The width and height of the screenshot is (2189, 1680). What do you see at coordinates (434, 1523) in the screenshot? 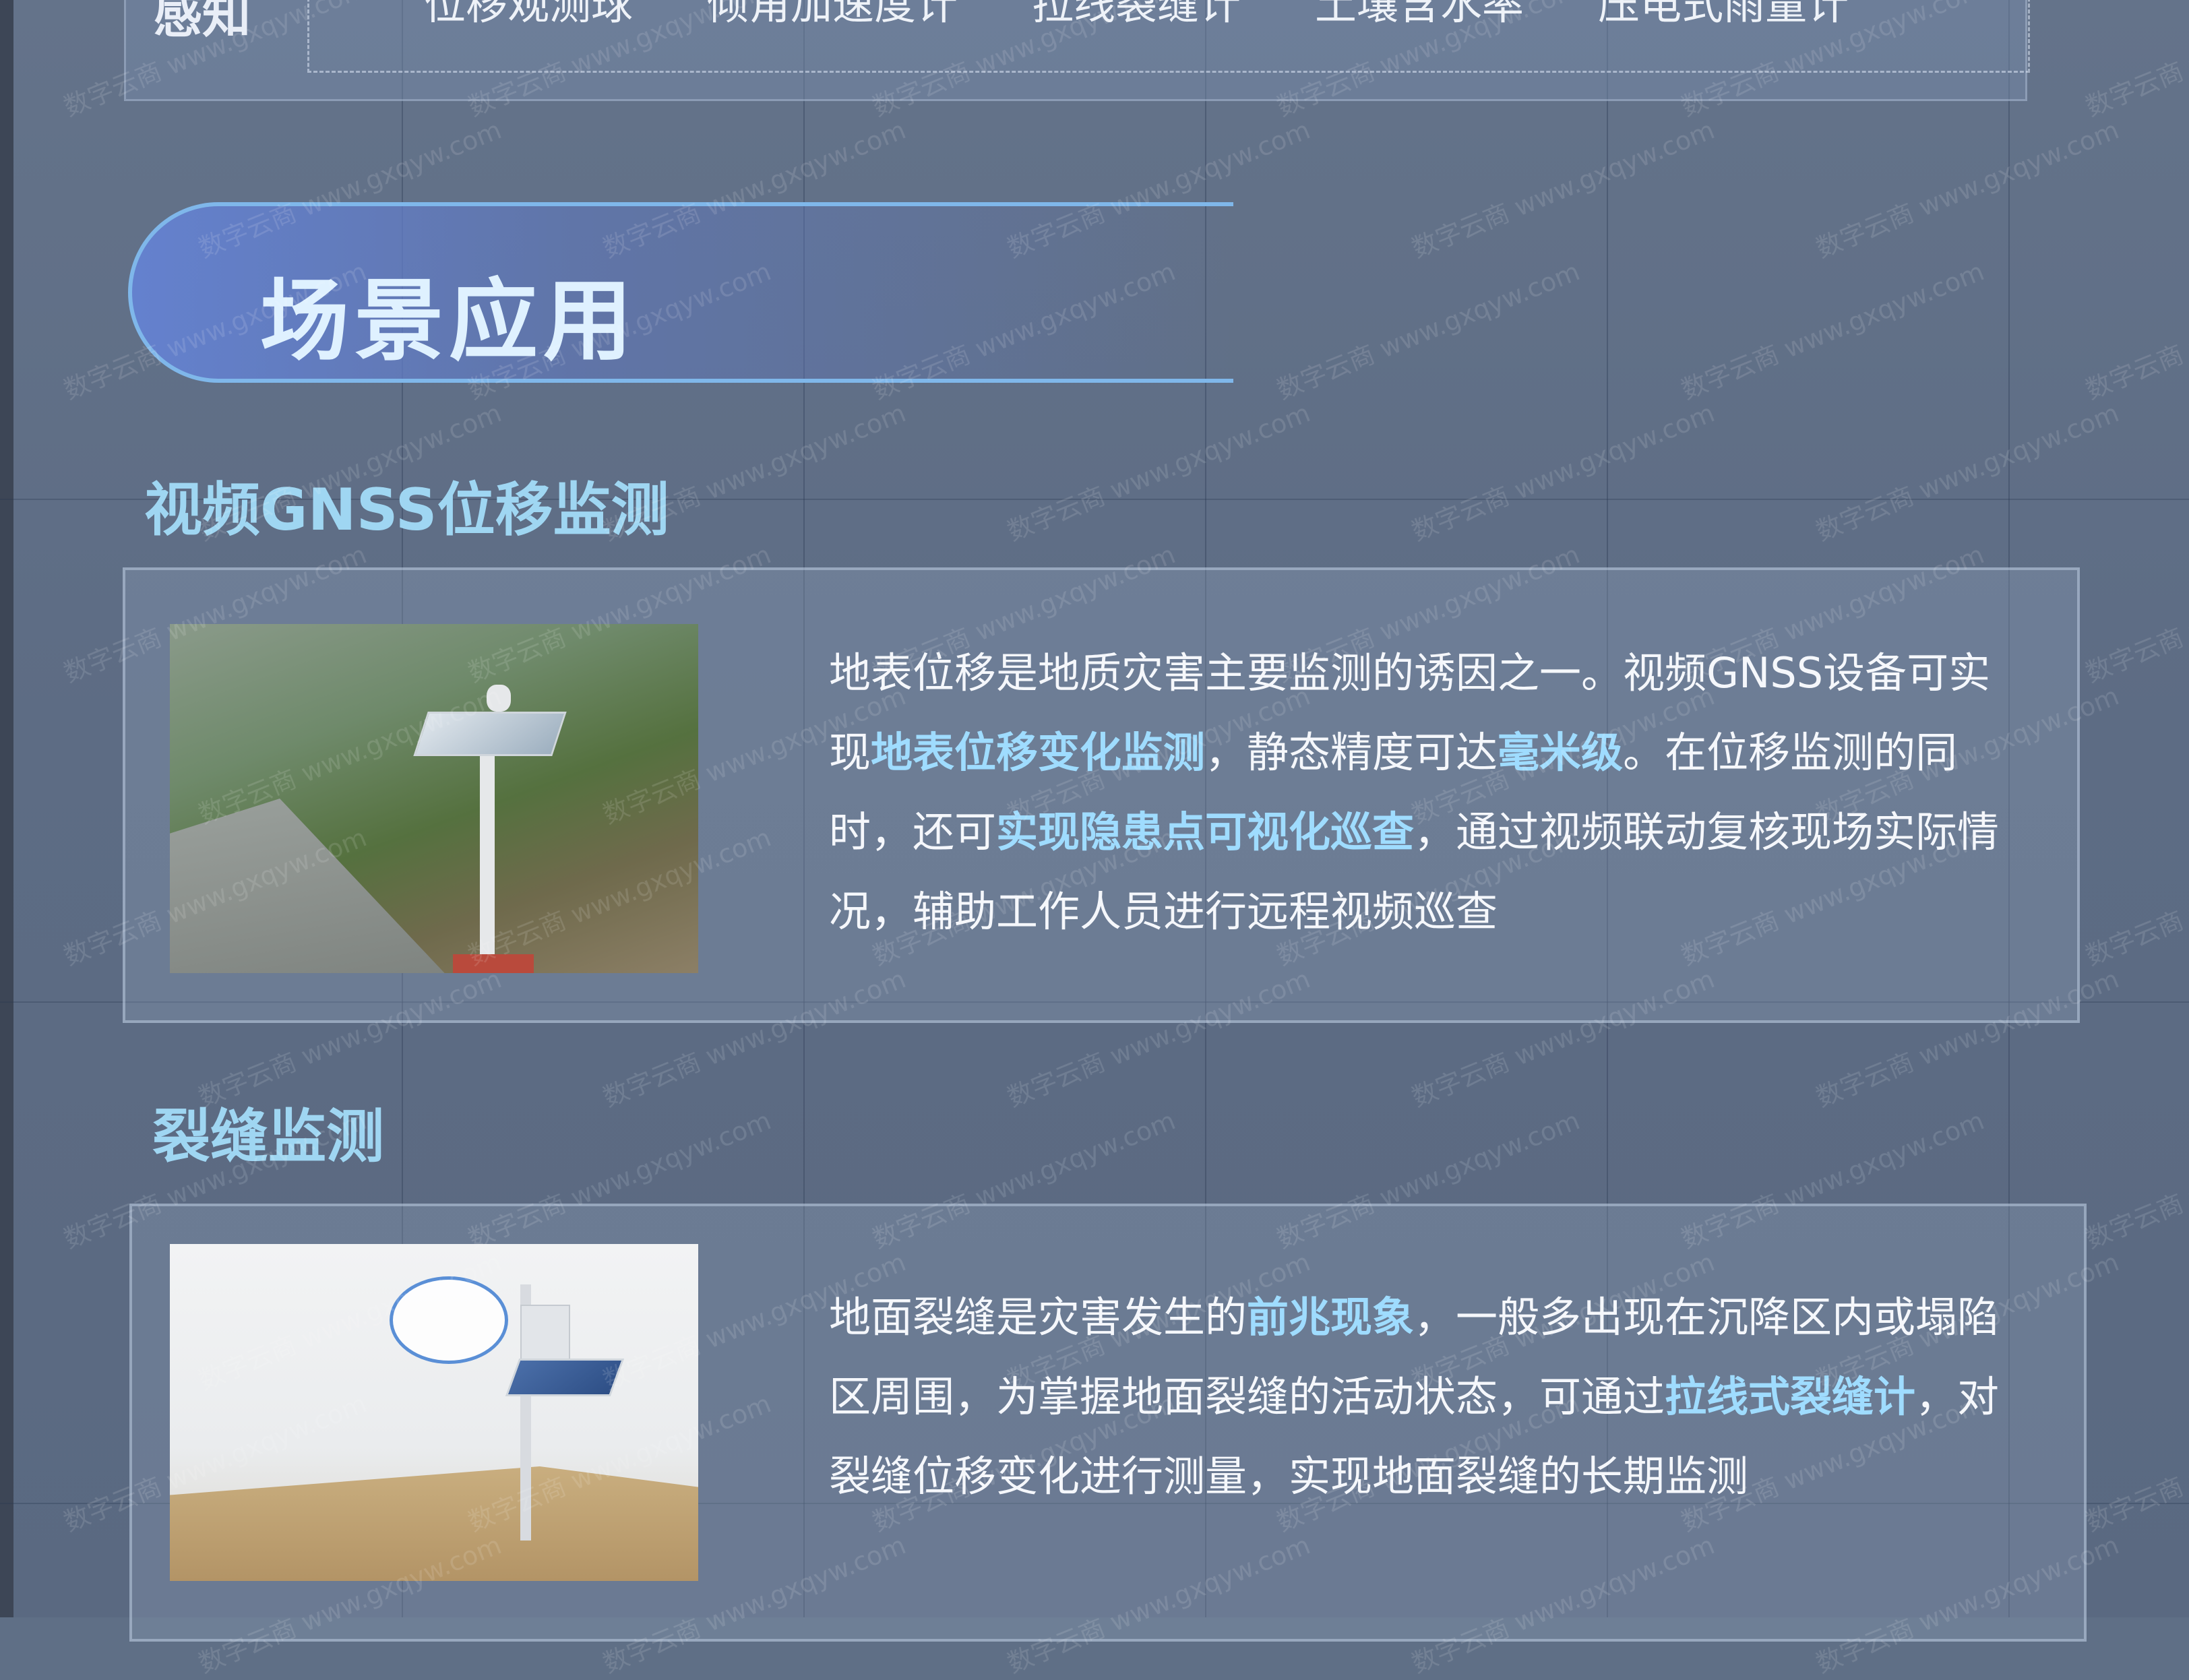
I see `ground-shape` at bounding box center [434, 1523].